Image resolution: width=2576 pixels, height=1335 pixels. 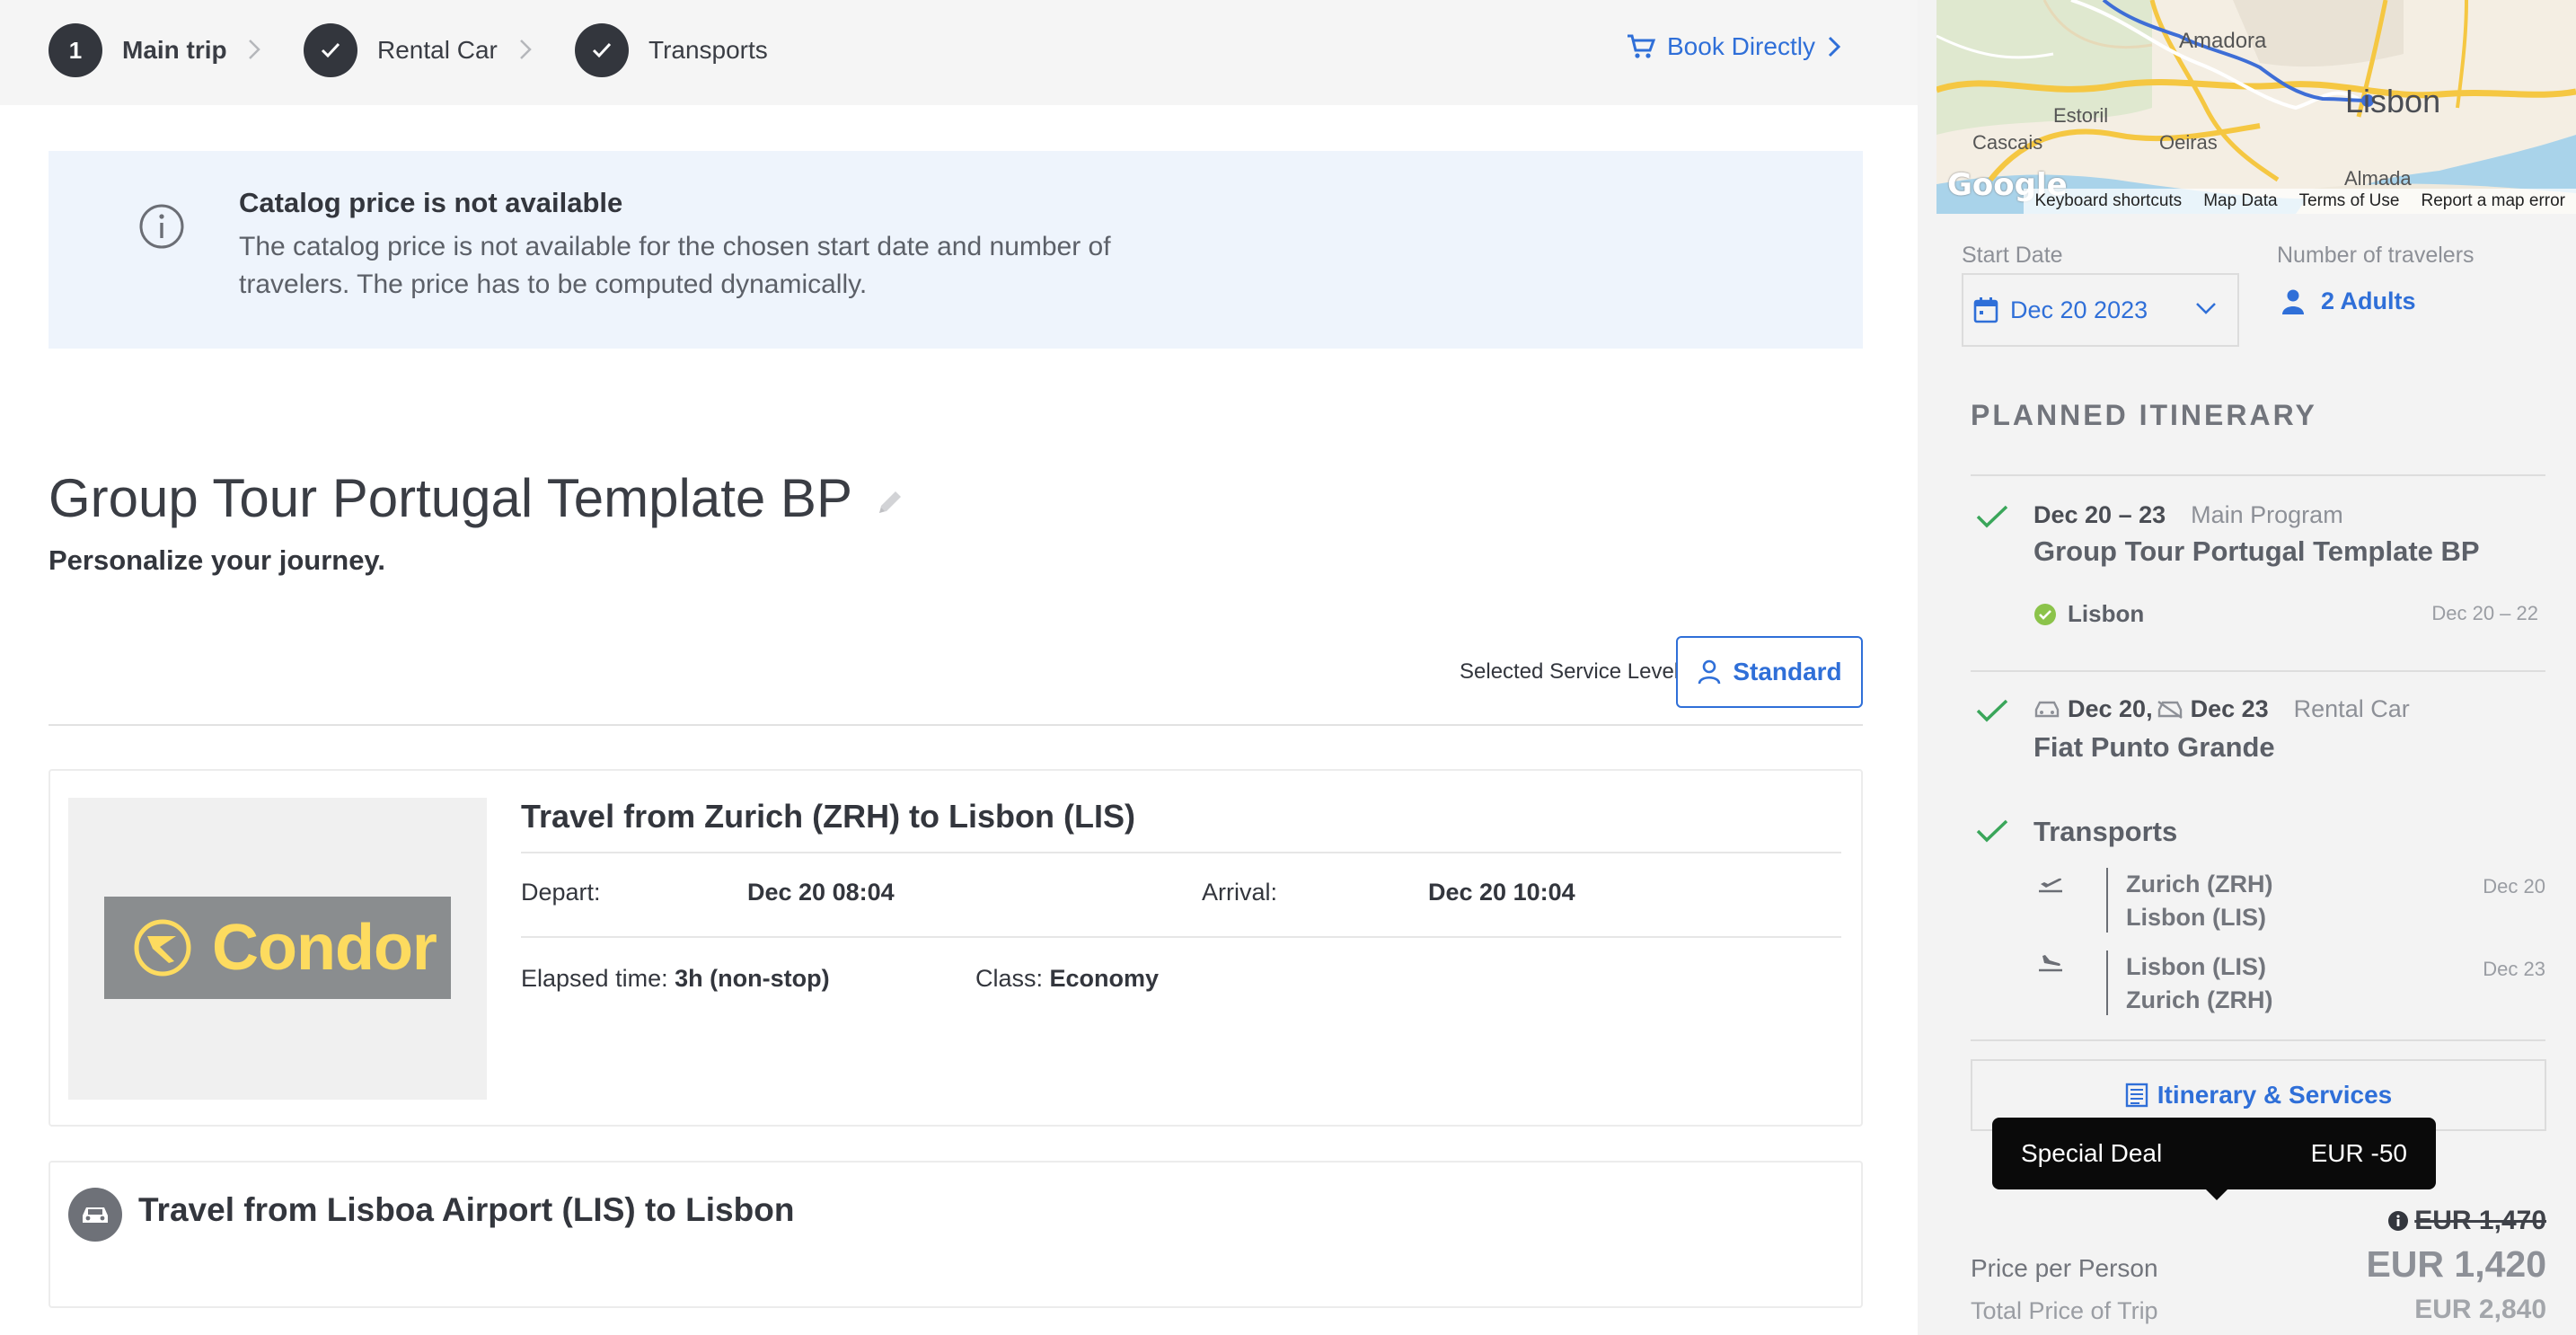 I want to click on book-directly-link: Book Directly, so click(x=1739, y=46).